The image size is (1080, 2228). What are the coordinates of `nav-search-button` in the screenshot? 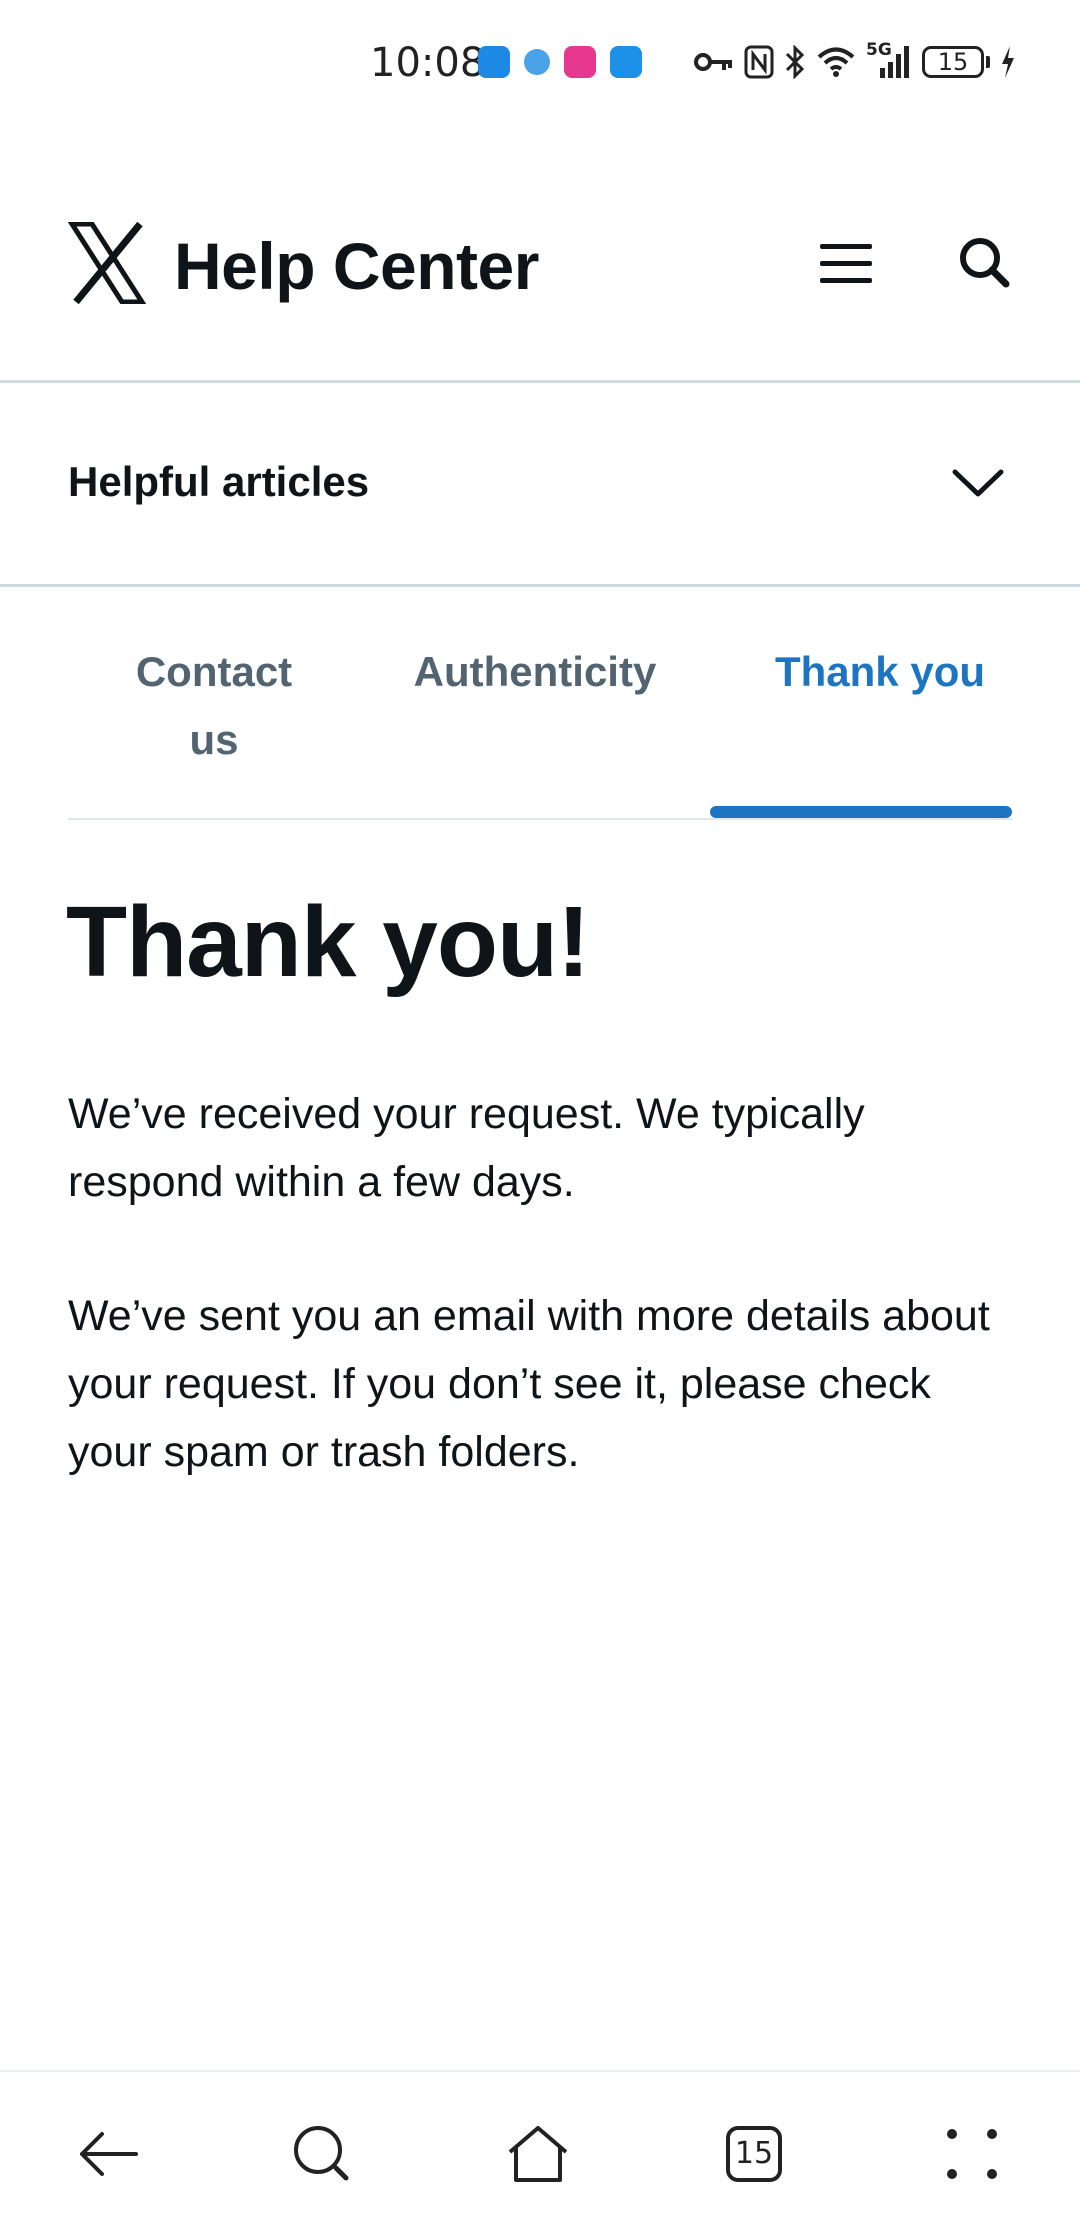 It's located at (322, 2154).